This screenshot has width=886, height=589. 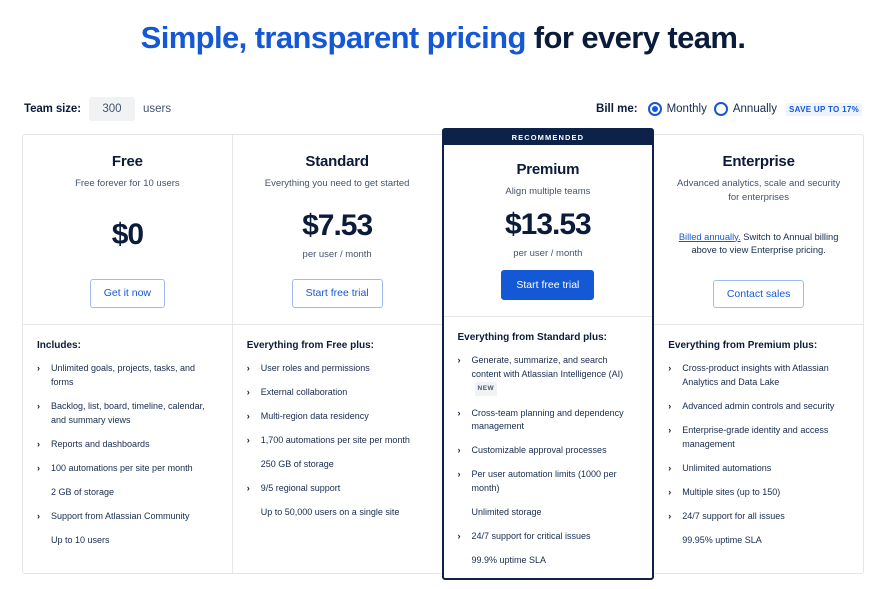 What do you see at coordinates (330, 511) in the screenshot?
I see `feature-label: Up to 50,000 users on a single site` at bounding box center [330, 511].